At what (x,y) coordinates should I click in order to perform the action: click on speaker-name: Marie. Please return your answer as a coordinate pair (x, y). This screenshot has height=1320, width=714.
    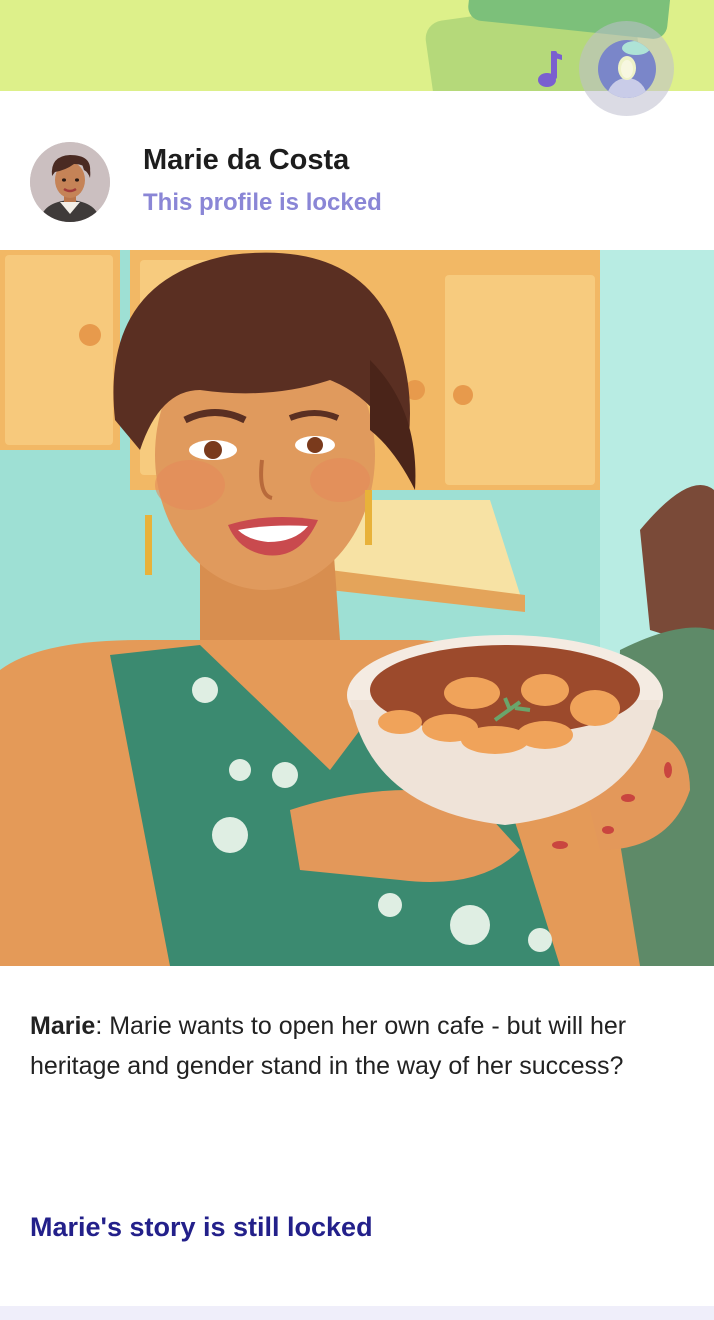
    Looking at the image, I should click on (63, 1026).